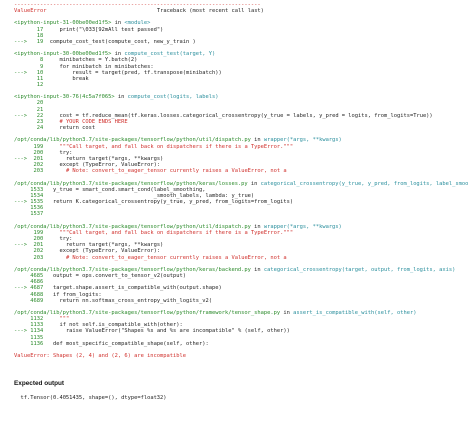 The image size is (474, 428). I want to click on expected-output-heading: Expected output, so click(39, 384).